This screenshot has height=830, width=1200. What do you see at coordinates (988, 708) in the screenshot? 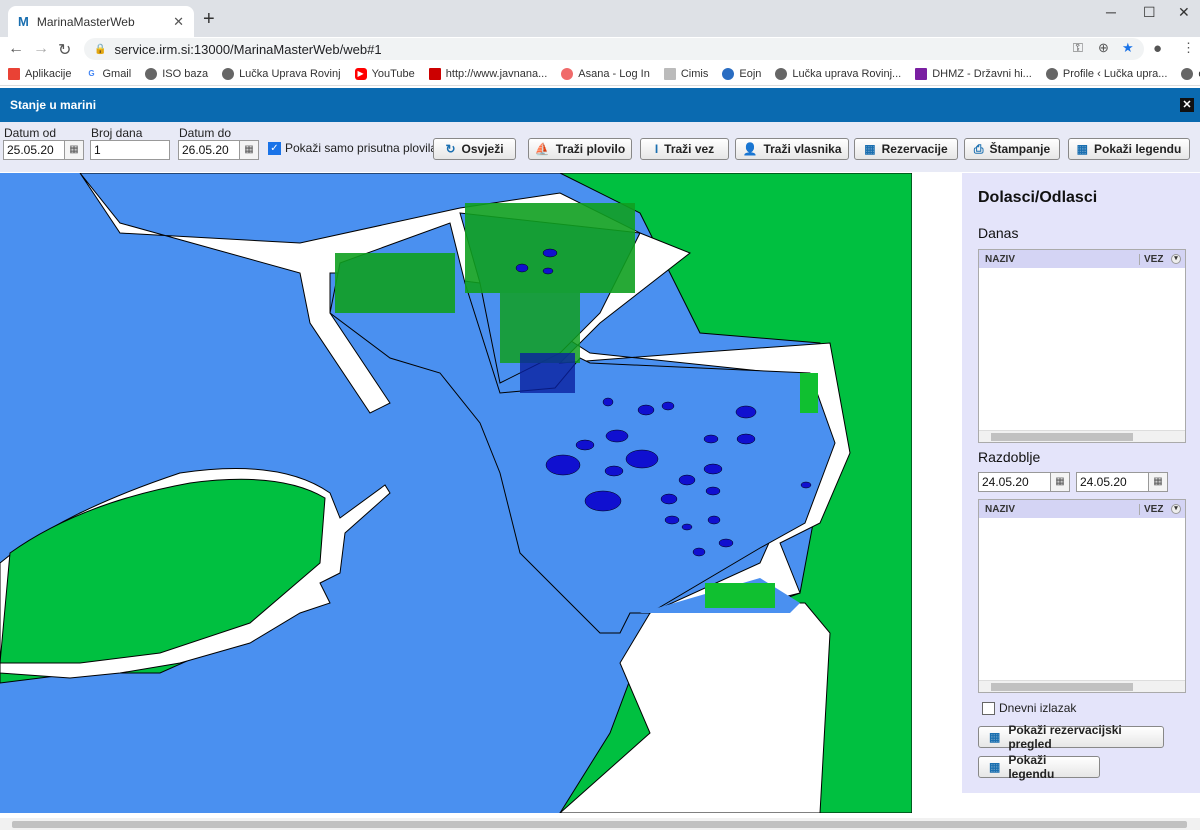
I see `checkbox-icon` at bounding box center [988, 708].